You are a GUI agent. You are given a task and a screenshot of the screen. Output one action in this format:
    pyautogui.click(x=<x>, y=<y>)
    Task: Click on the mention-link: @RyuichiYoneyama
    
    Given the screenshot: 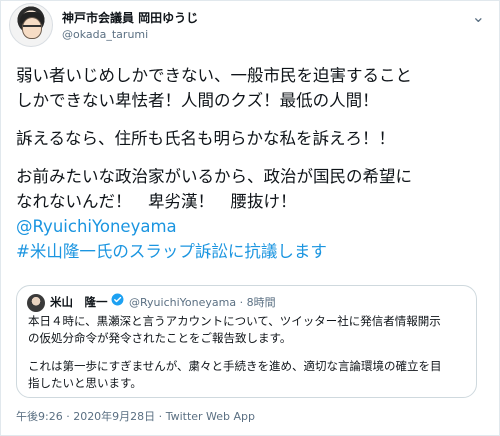 What is the action you would take?
    pyautogui.click(x=253, y=226)
    